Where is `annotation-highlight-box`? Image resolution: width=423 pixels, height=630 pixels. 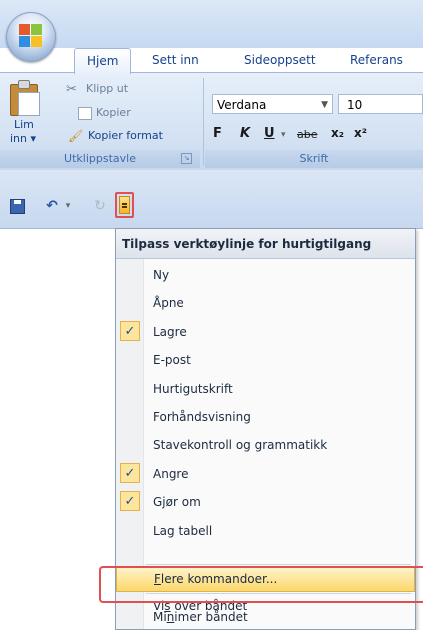 annotation-highlight-box is located at coordinates (261, 584).